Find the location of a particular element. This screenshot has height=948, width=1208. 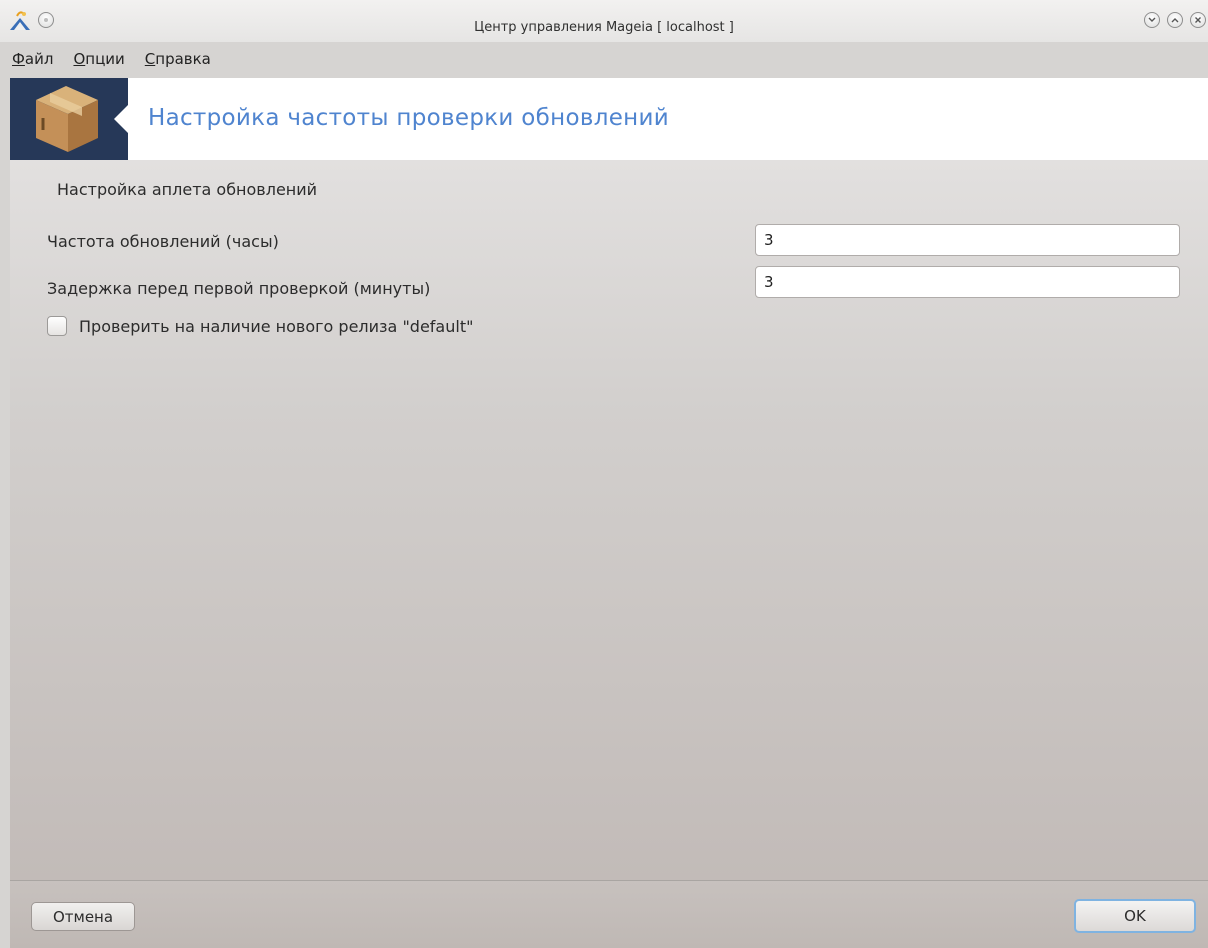

menu-help-mnemonic: С is located at coordinates (150, 59).